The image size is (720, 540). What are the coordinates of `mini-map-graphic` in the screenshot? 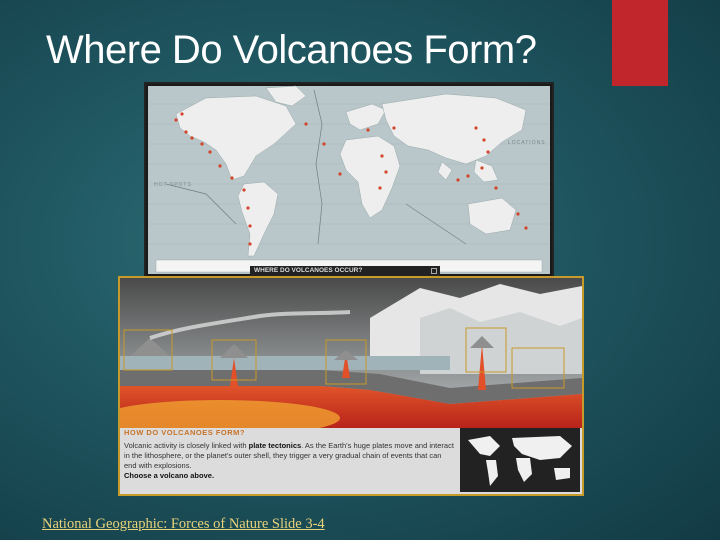 It's located at (520, 461).